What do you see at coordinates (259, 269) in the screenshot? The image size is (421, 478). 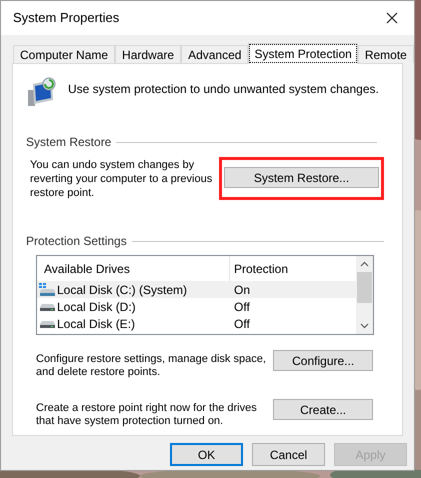 I see `column-header: Protection` at bounding box center [259, 269].